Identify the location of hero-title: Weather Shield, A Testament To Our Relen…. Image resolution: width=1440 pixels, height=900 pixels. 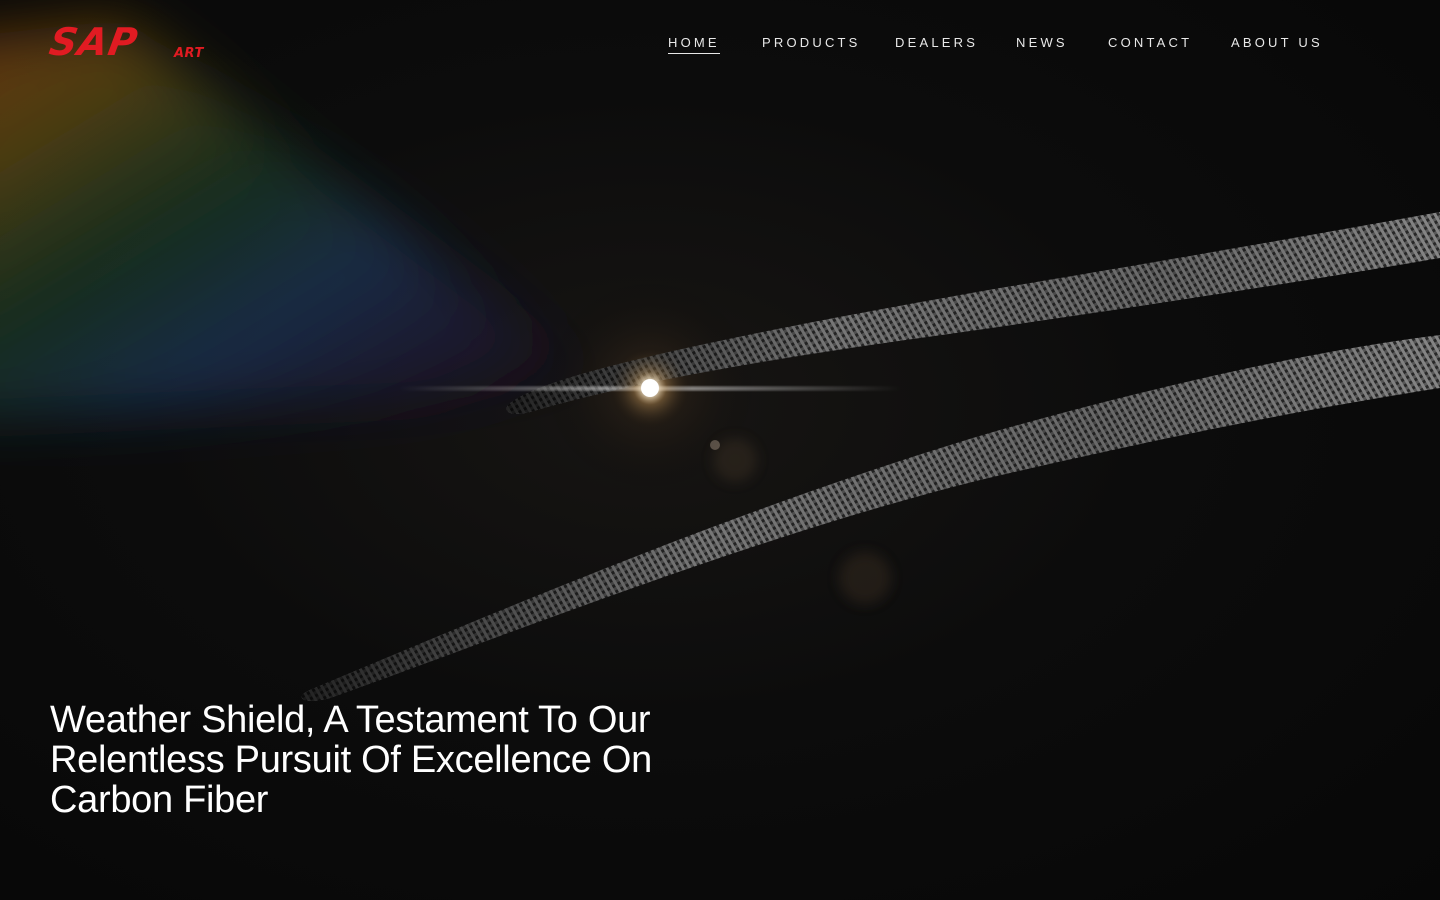
(351, 760).